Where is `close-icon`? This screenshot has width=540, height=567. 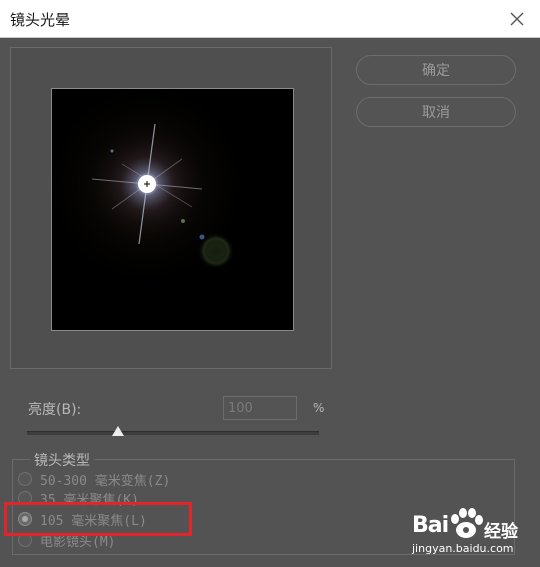
close-icon is located at coordinates (517, 19).